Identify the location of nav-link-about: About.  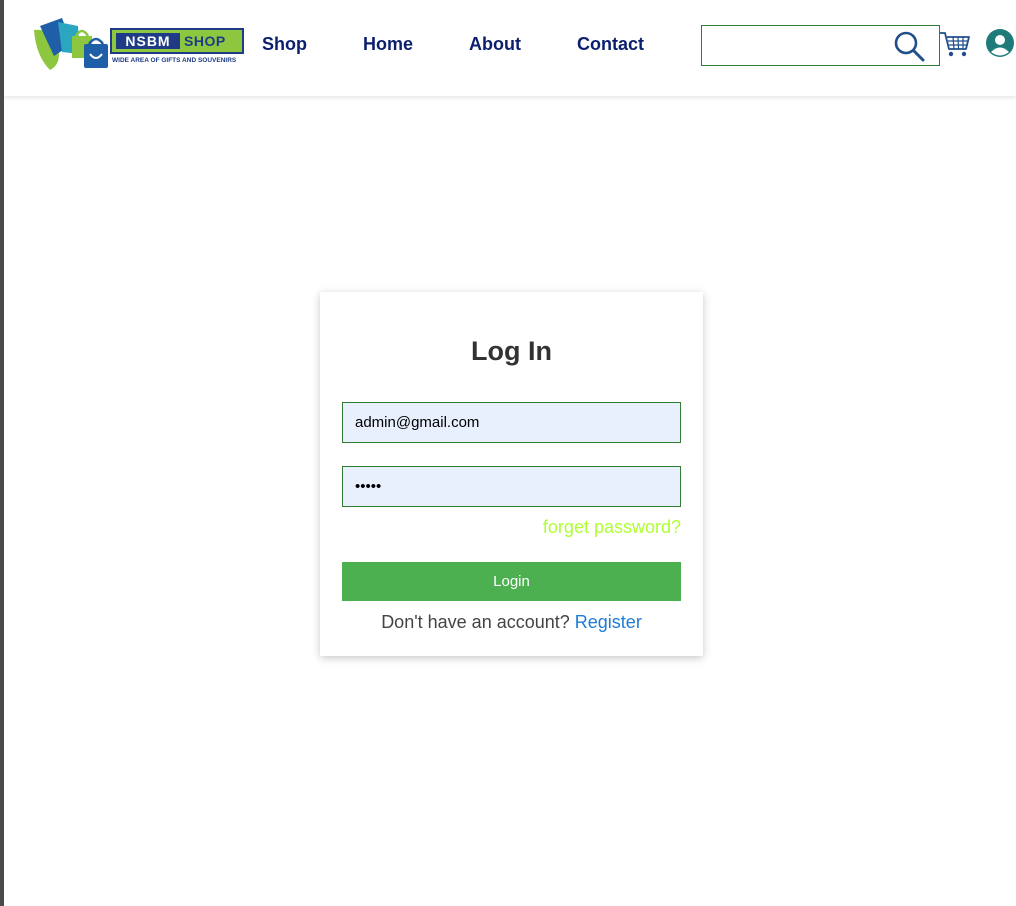
(495, 44).